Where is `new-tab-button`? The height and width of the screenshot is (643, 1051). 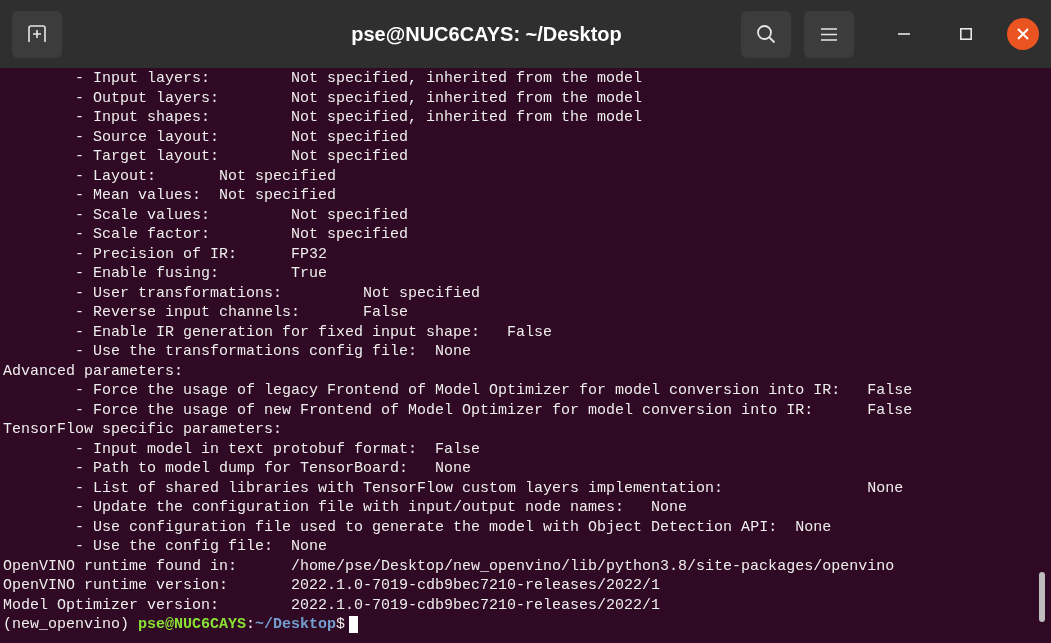
new-tab-button is located at coordinates (37, 34).